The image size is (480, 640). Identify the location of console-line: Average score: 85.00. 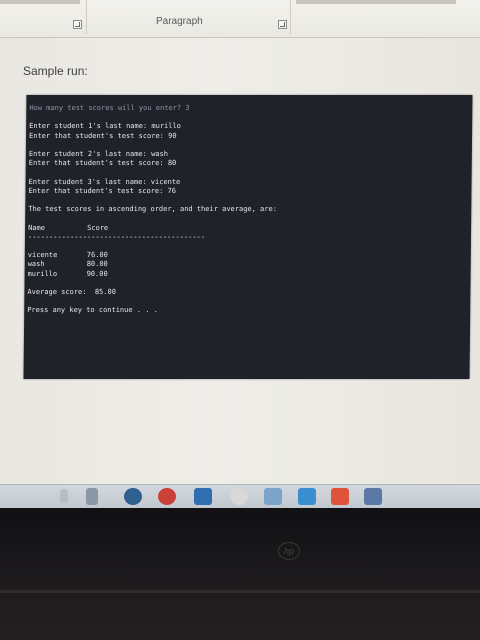
(71, 292).